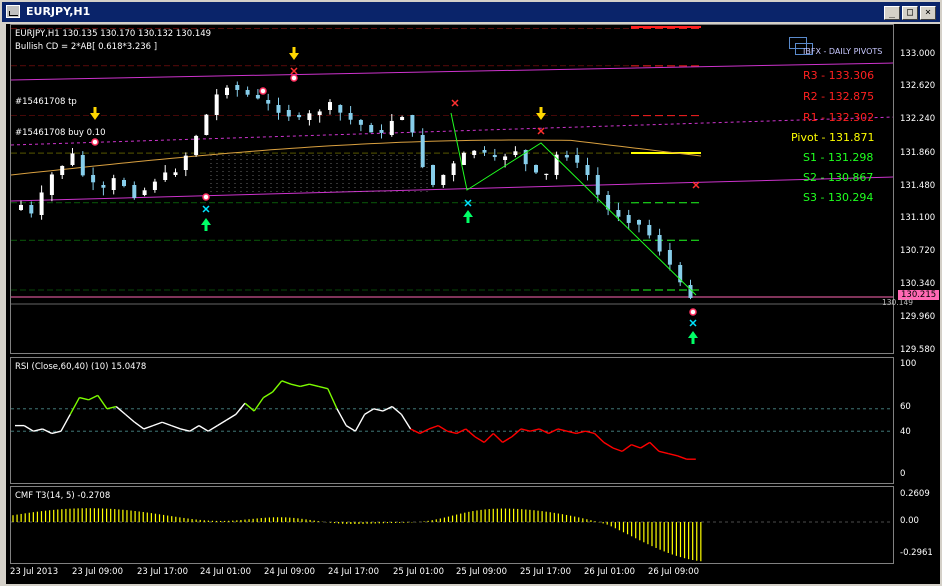 This screenshot has width=942, height=586. I want to click on chart-titlebar: EURJPY,H1 _ □ ×, so click(471, 12).